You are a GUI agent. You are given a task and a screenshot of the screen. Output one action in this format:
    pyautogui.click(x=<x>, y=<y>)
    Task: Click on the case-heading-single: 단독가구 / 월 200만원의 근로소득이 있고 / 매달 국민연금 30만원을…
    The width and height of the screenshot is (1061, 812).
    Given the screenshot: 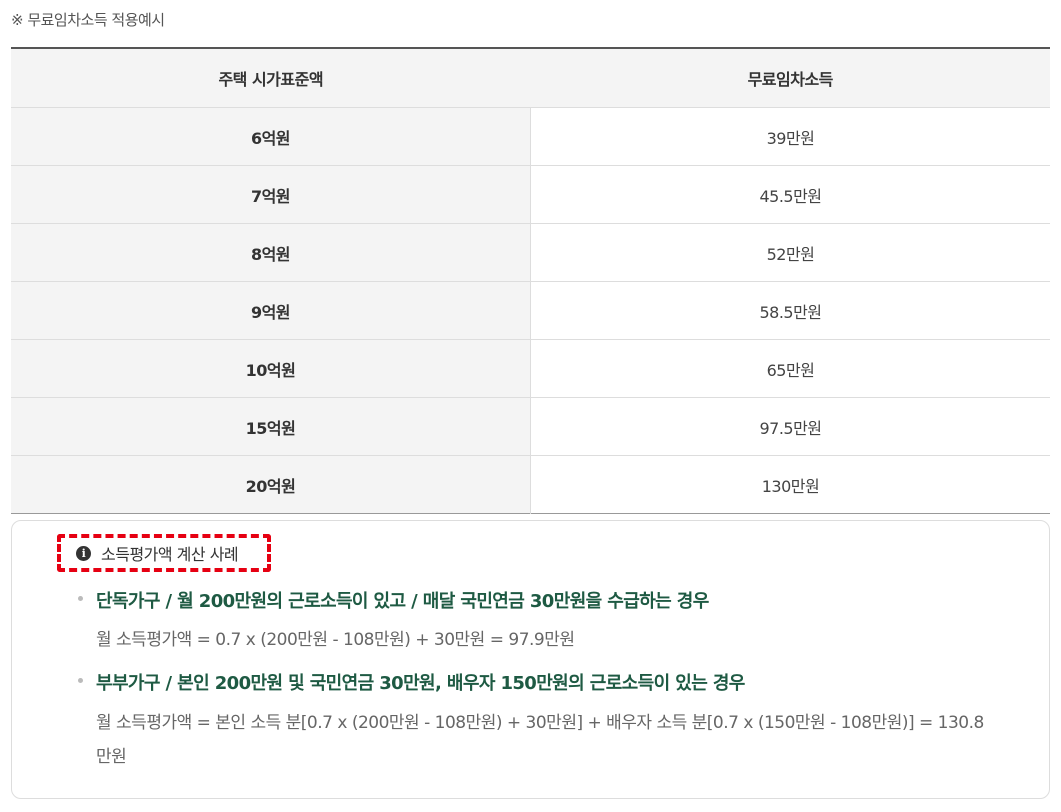 What is the action you would take?
    pyautogui.click(x=393, y=600)
    